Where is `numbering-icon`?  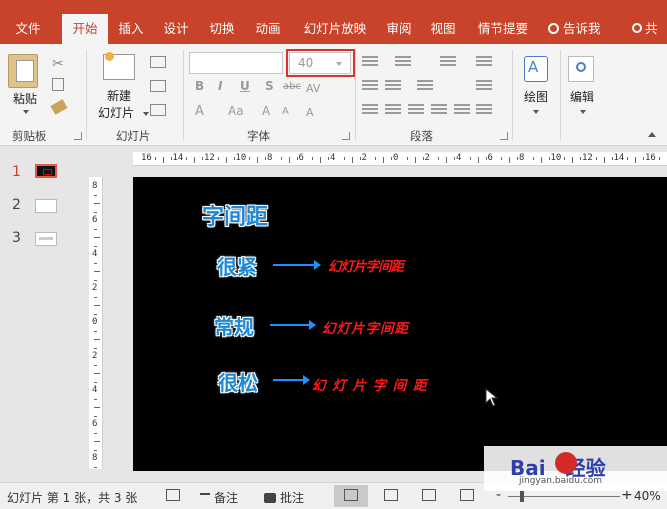 numbering-icon is located at coordinates (403, 62).